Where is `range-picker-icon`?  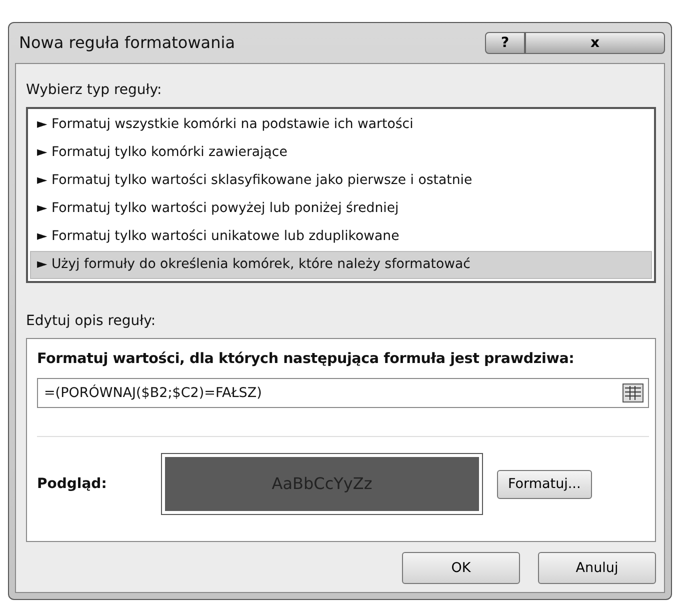 range-picker-icon is located at coordinates (633, 393).